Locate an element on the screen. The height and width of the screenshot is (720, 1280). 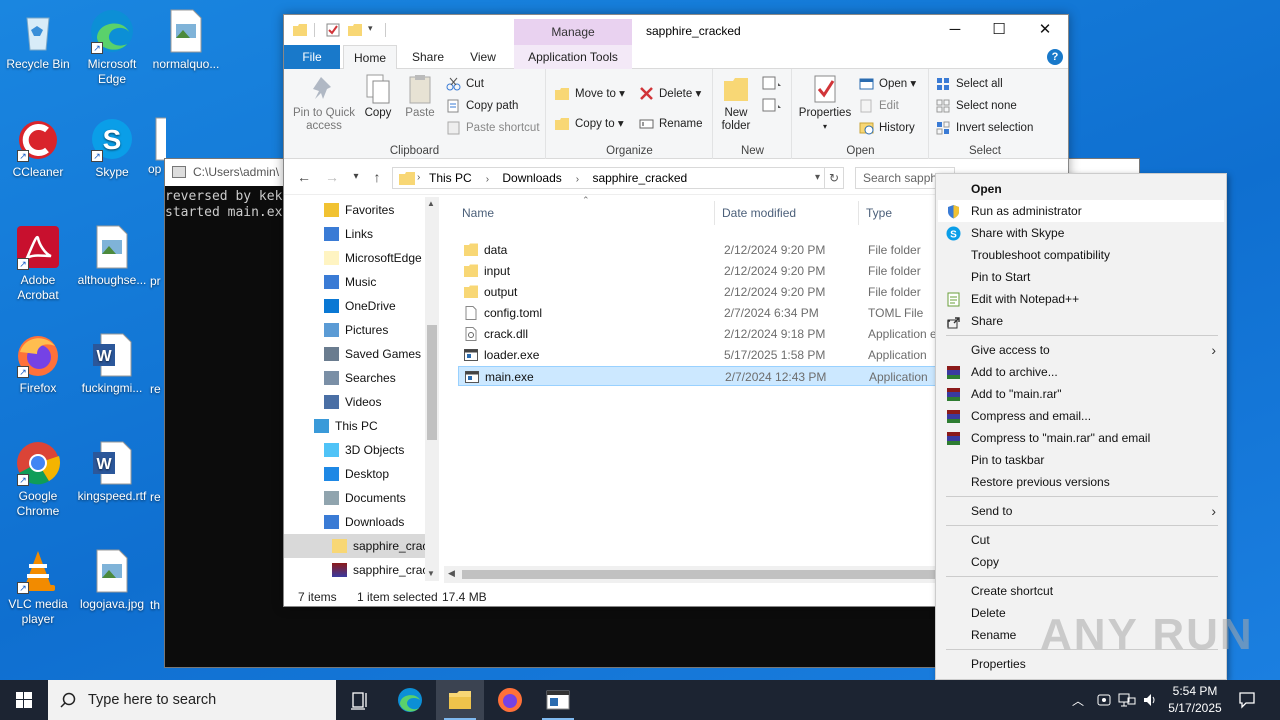
nav-item-onedrive: OneDrive is located at coordinates (354, 306).